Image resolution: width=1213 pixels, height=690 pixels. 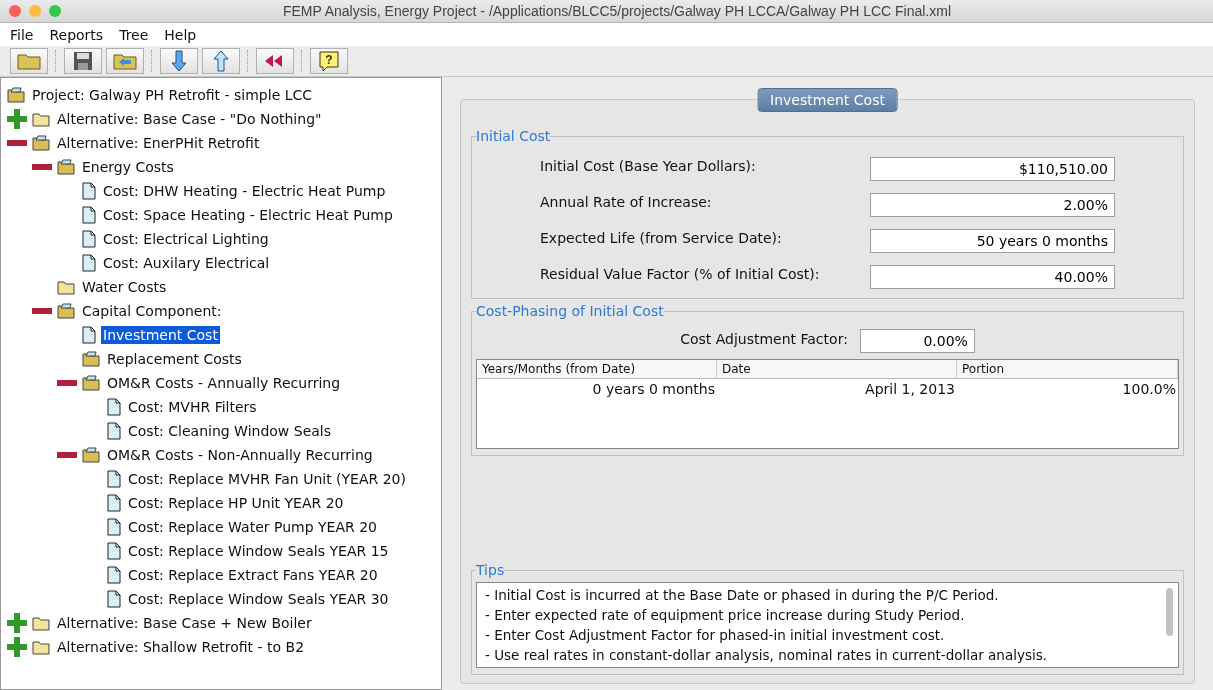 I want to click on outline-entry: Project: Galway PH Retrofit - simple LCC, so click(x=172, y=95).